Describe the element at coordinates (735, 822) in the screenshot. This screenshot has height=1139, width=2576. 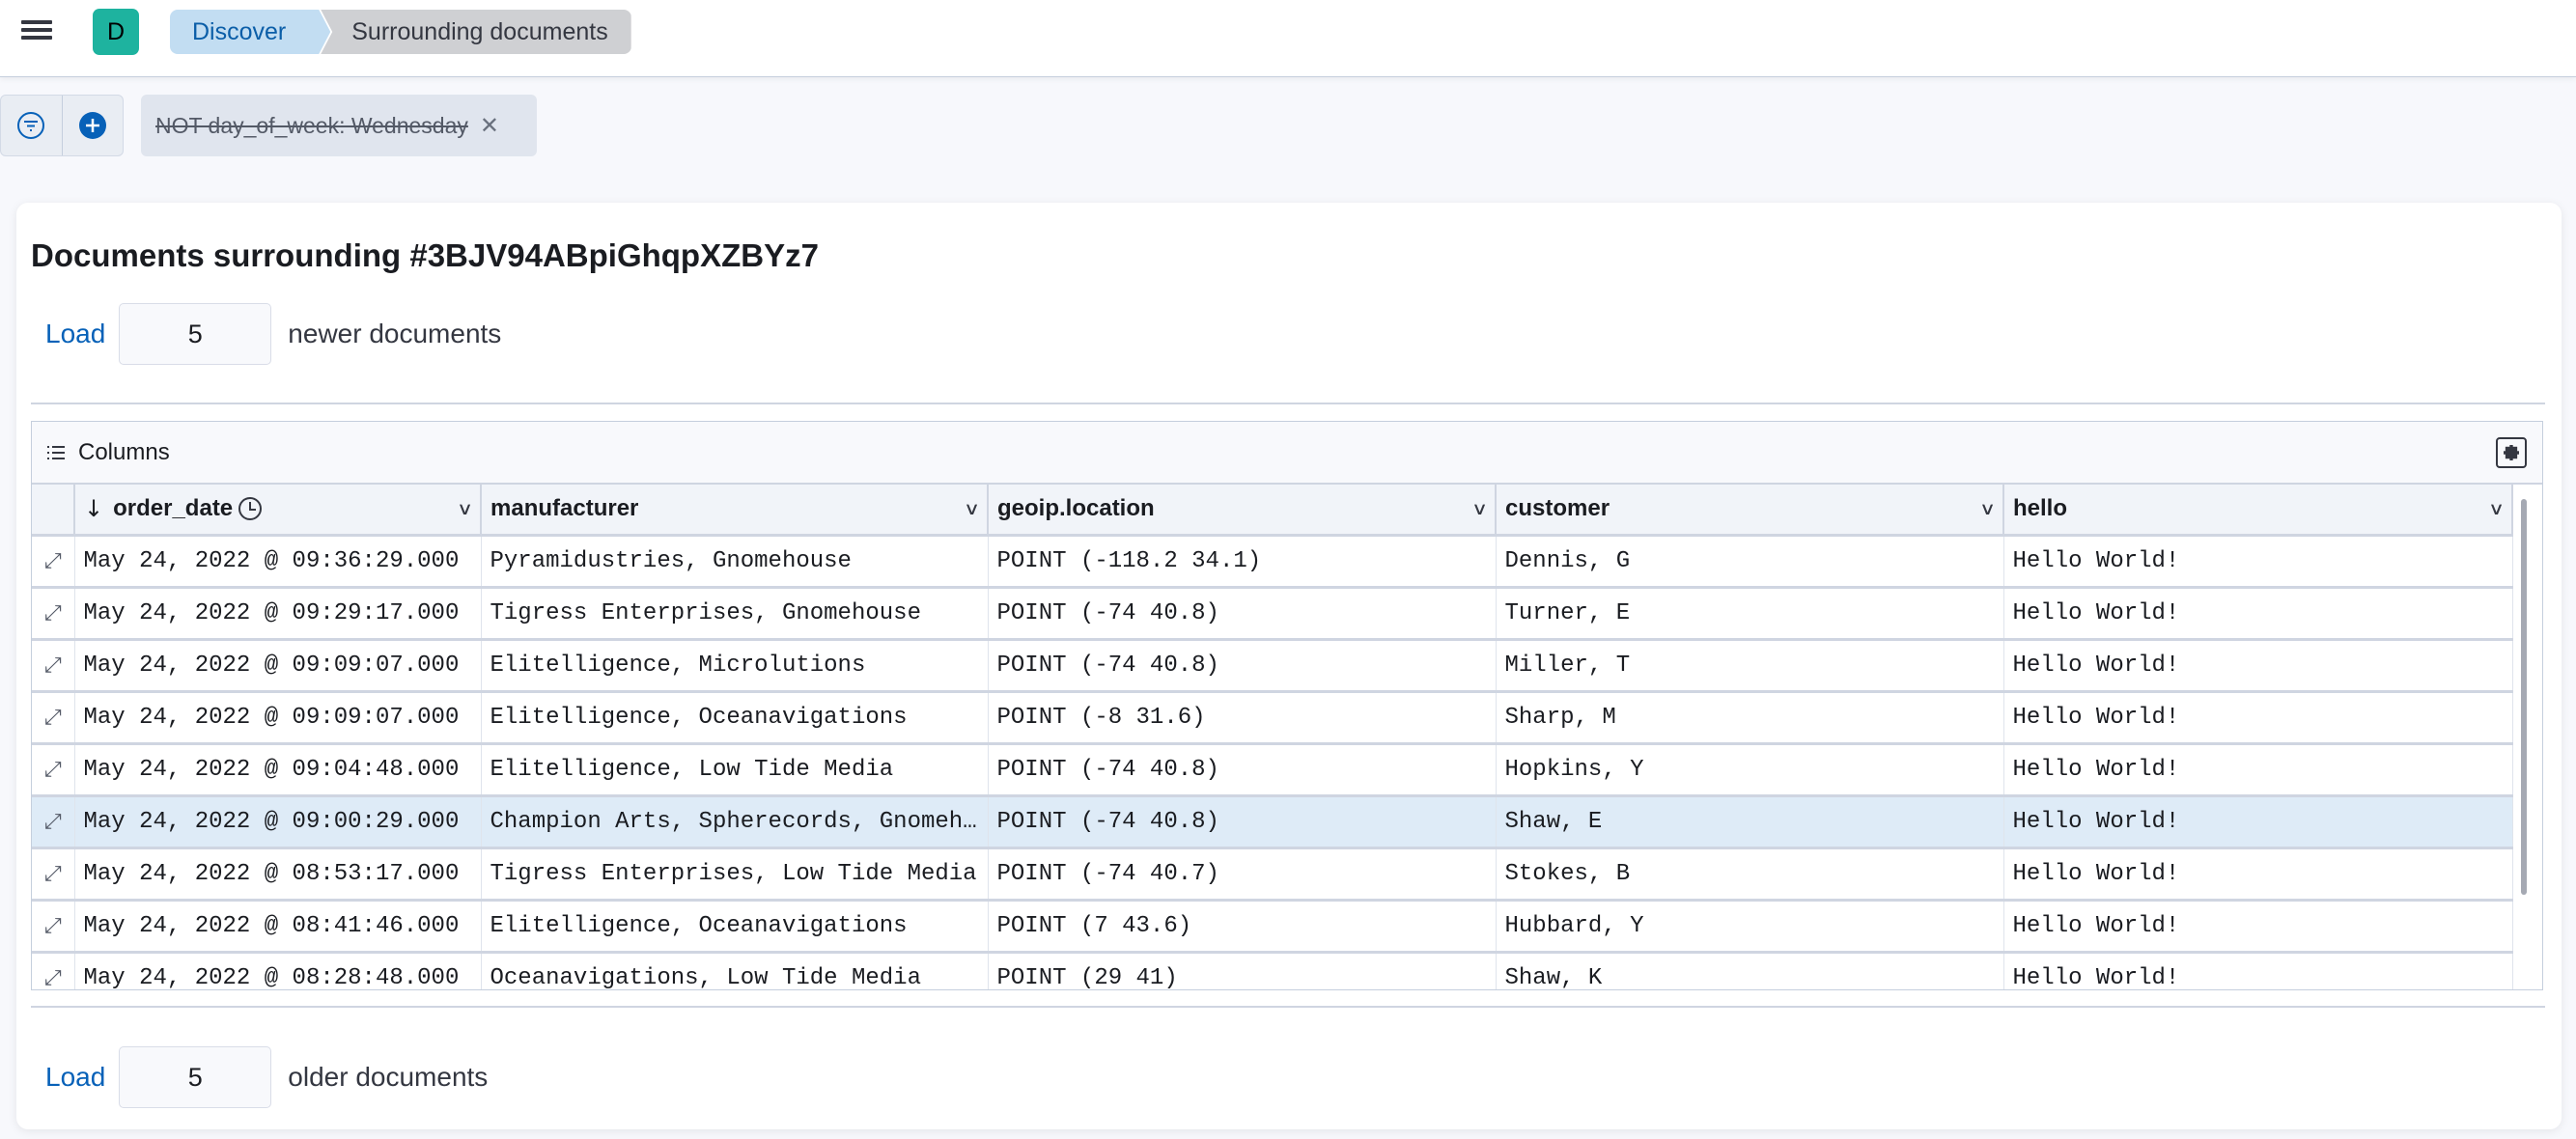
I see `cell-manufacturer: Champion Arts, Spherecords, Gnomehouse` at that location.